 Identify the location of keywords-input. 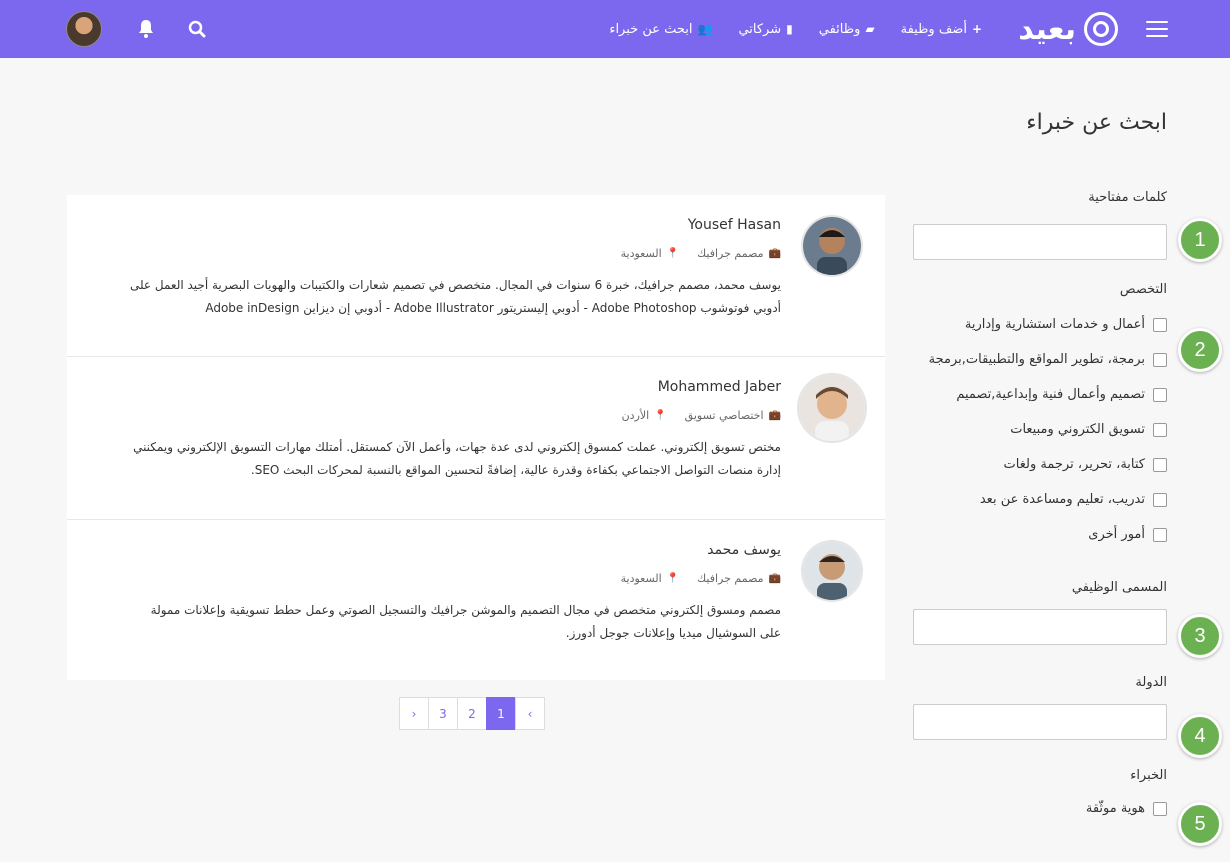
(1040, 242).